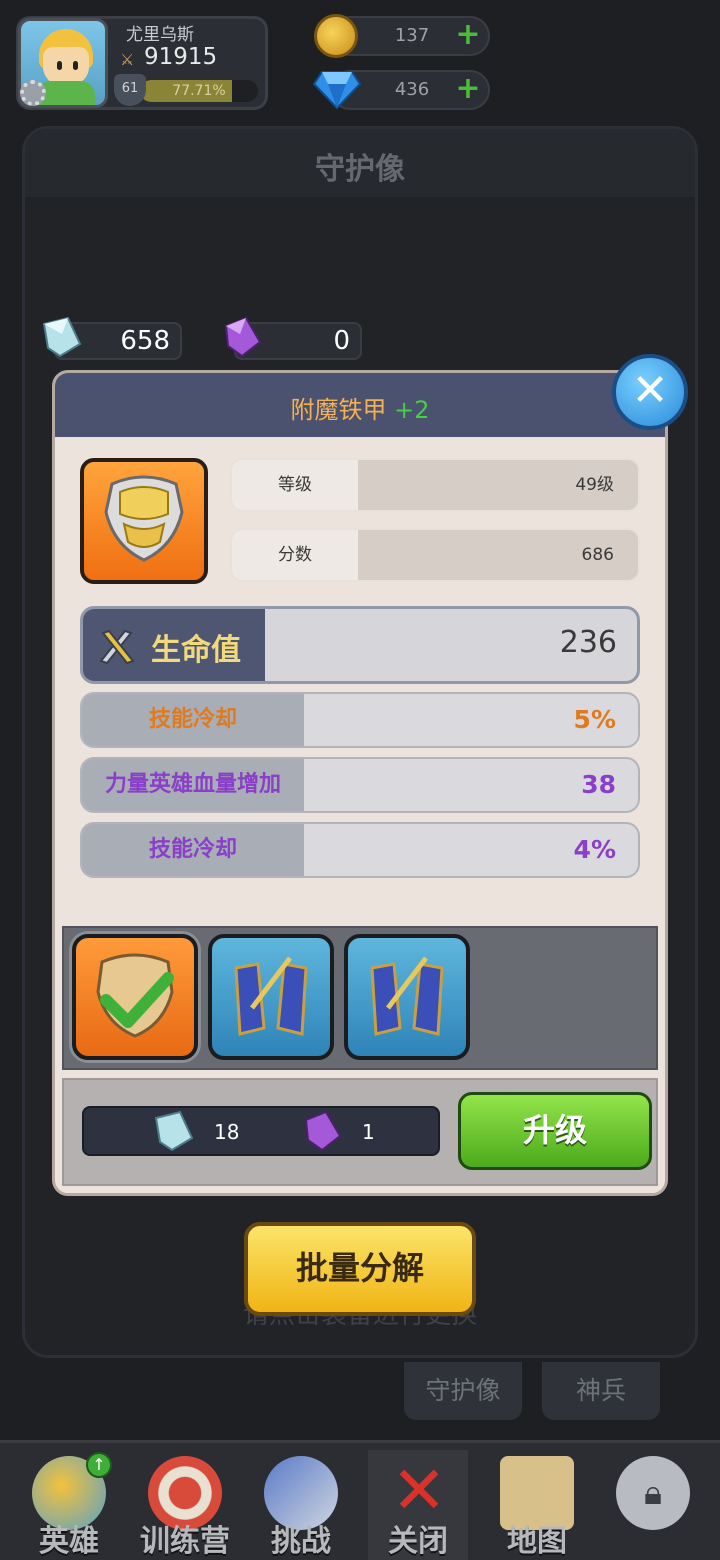 This screenshot has width=720, height=1560. I want to click on nav-hero-label: 英雄, so click(69, 1541).